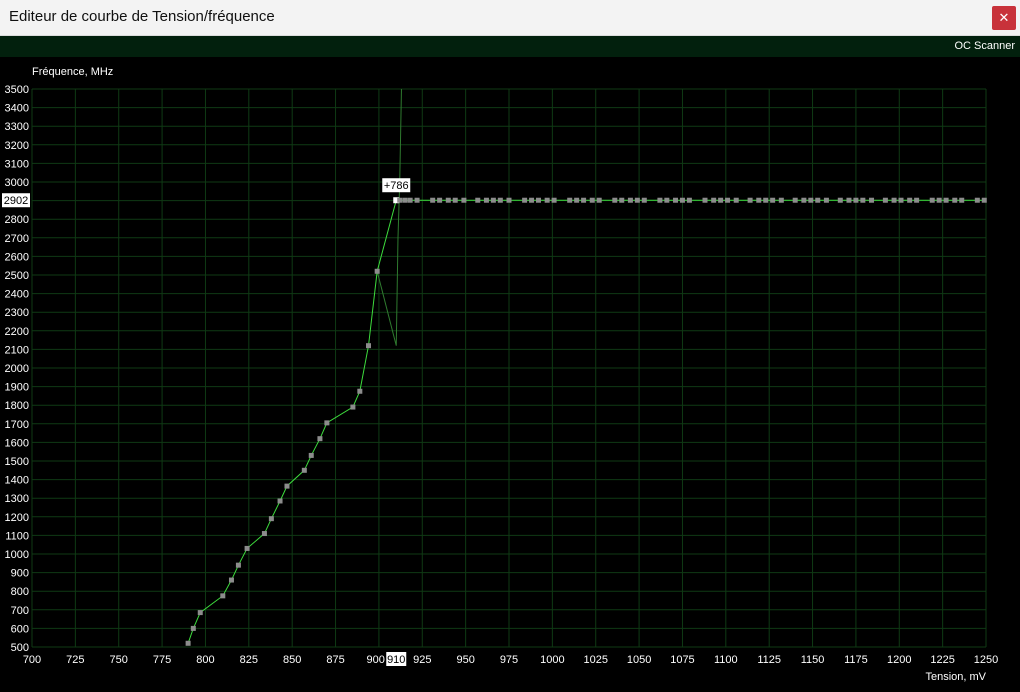 The width and height of the screenshot is (1020, 692). Describe the element at coordinates (119, 660) in the screenshot. I see `x-tick-label: 750` at that location.